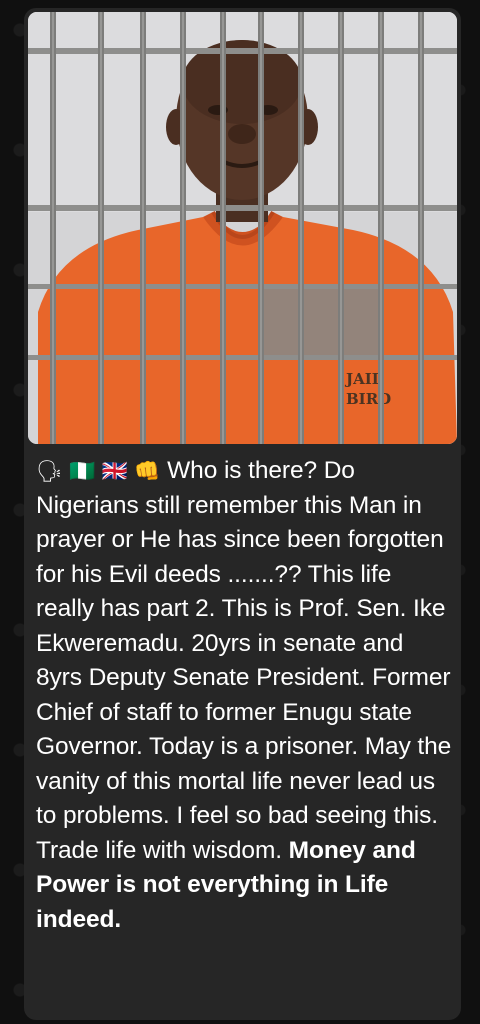 Image resolution: width=480 pixels, height=1024 pixels. I want to click on jumpsuit-text-line2: BIRD, so click(368, 399).